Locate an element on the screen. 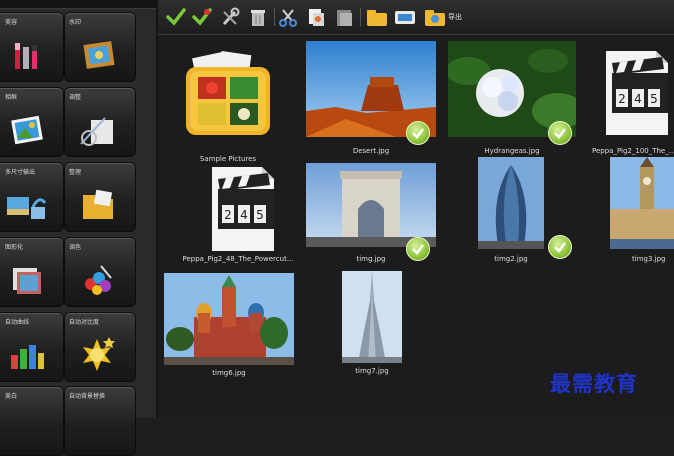  wrench-icon is located at coordinates (231, 16).